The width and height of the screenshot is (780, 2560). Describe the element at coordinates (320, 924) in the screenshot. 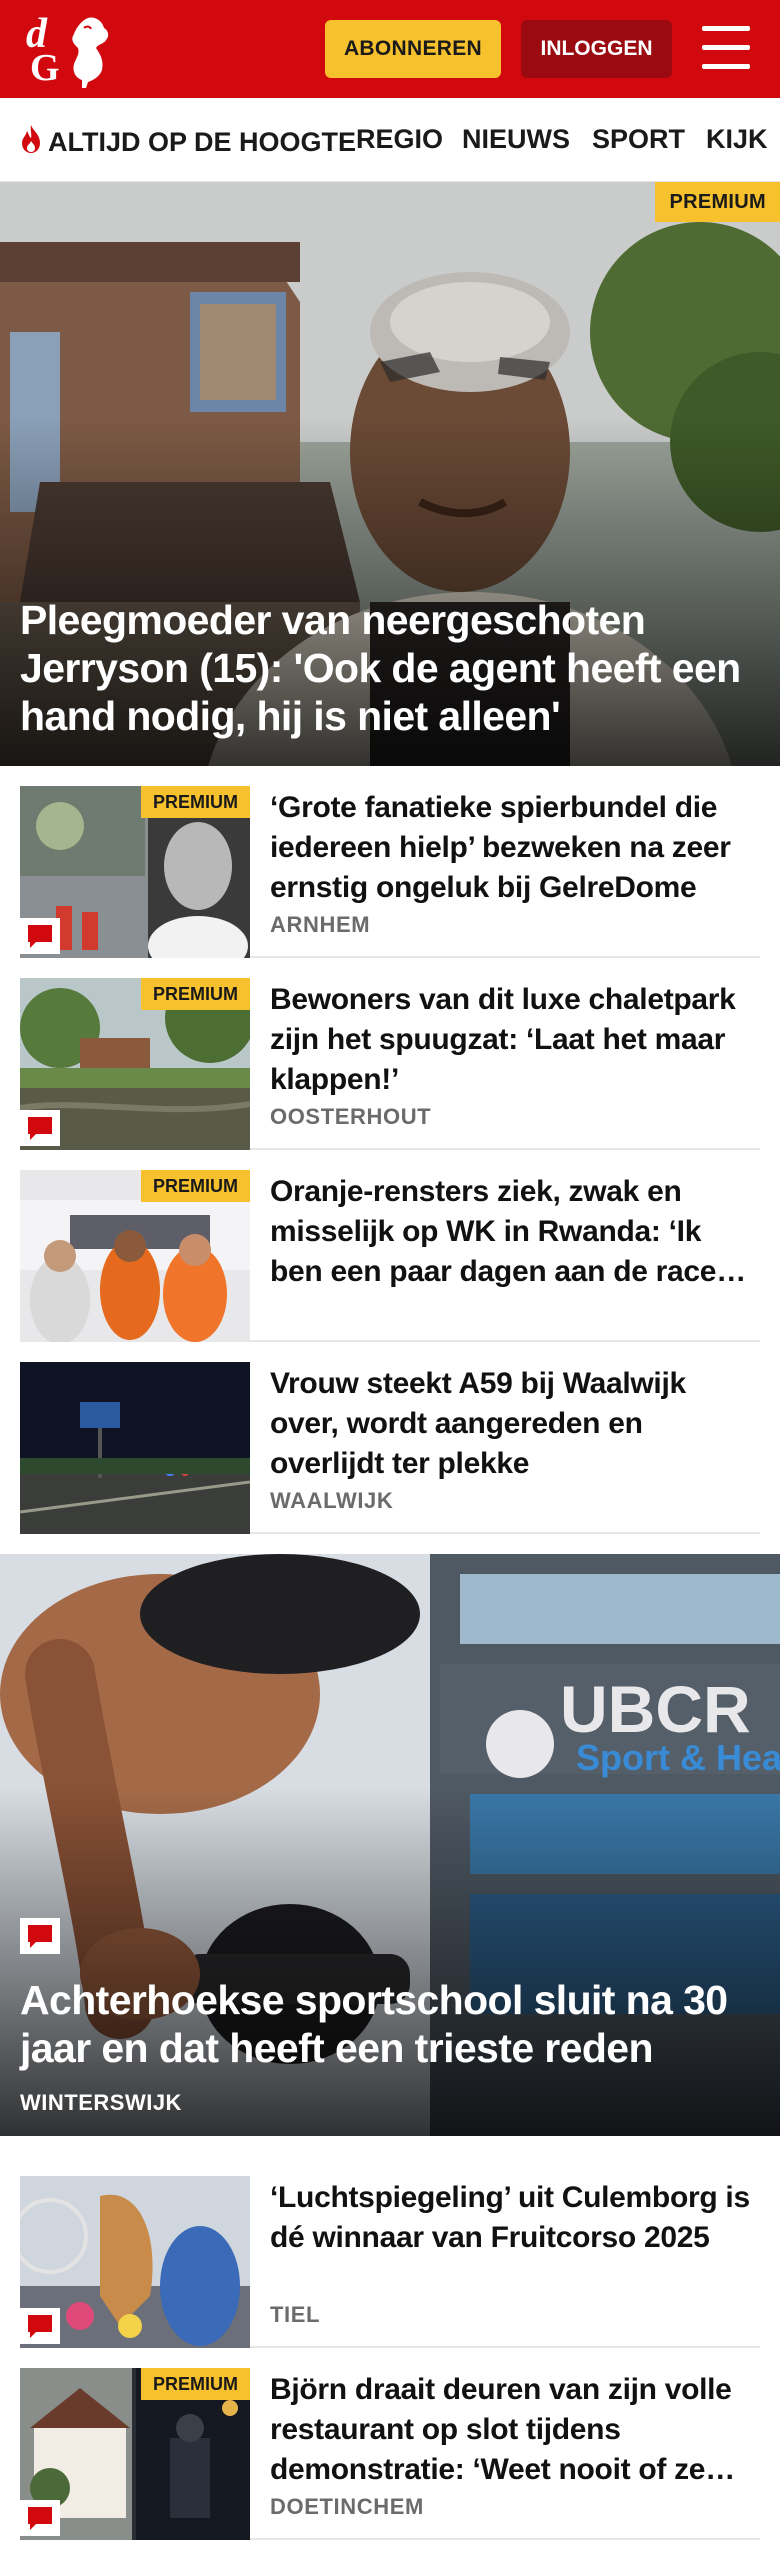

I see `article-city: ARNHEM` at that location.